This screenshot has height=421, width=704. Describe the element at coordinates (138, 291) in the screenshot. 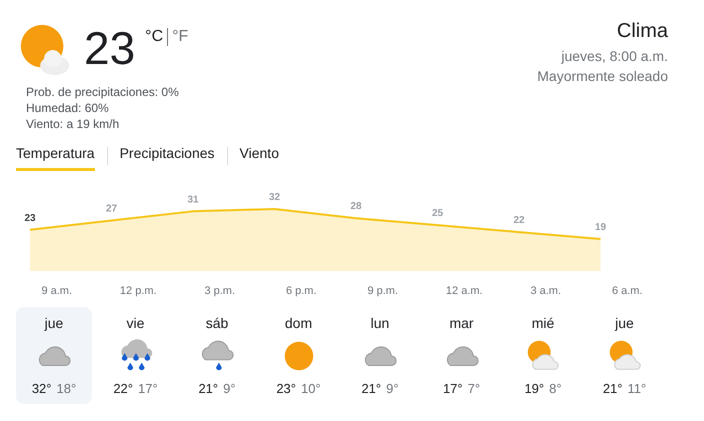

I see `time-label: 12 p.m.` at that location.